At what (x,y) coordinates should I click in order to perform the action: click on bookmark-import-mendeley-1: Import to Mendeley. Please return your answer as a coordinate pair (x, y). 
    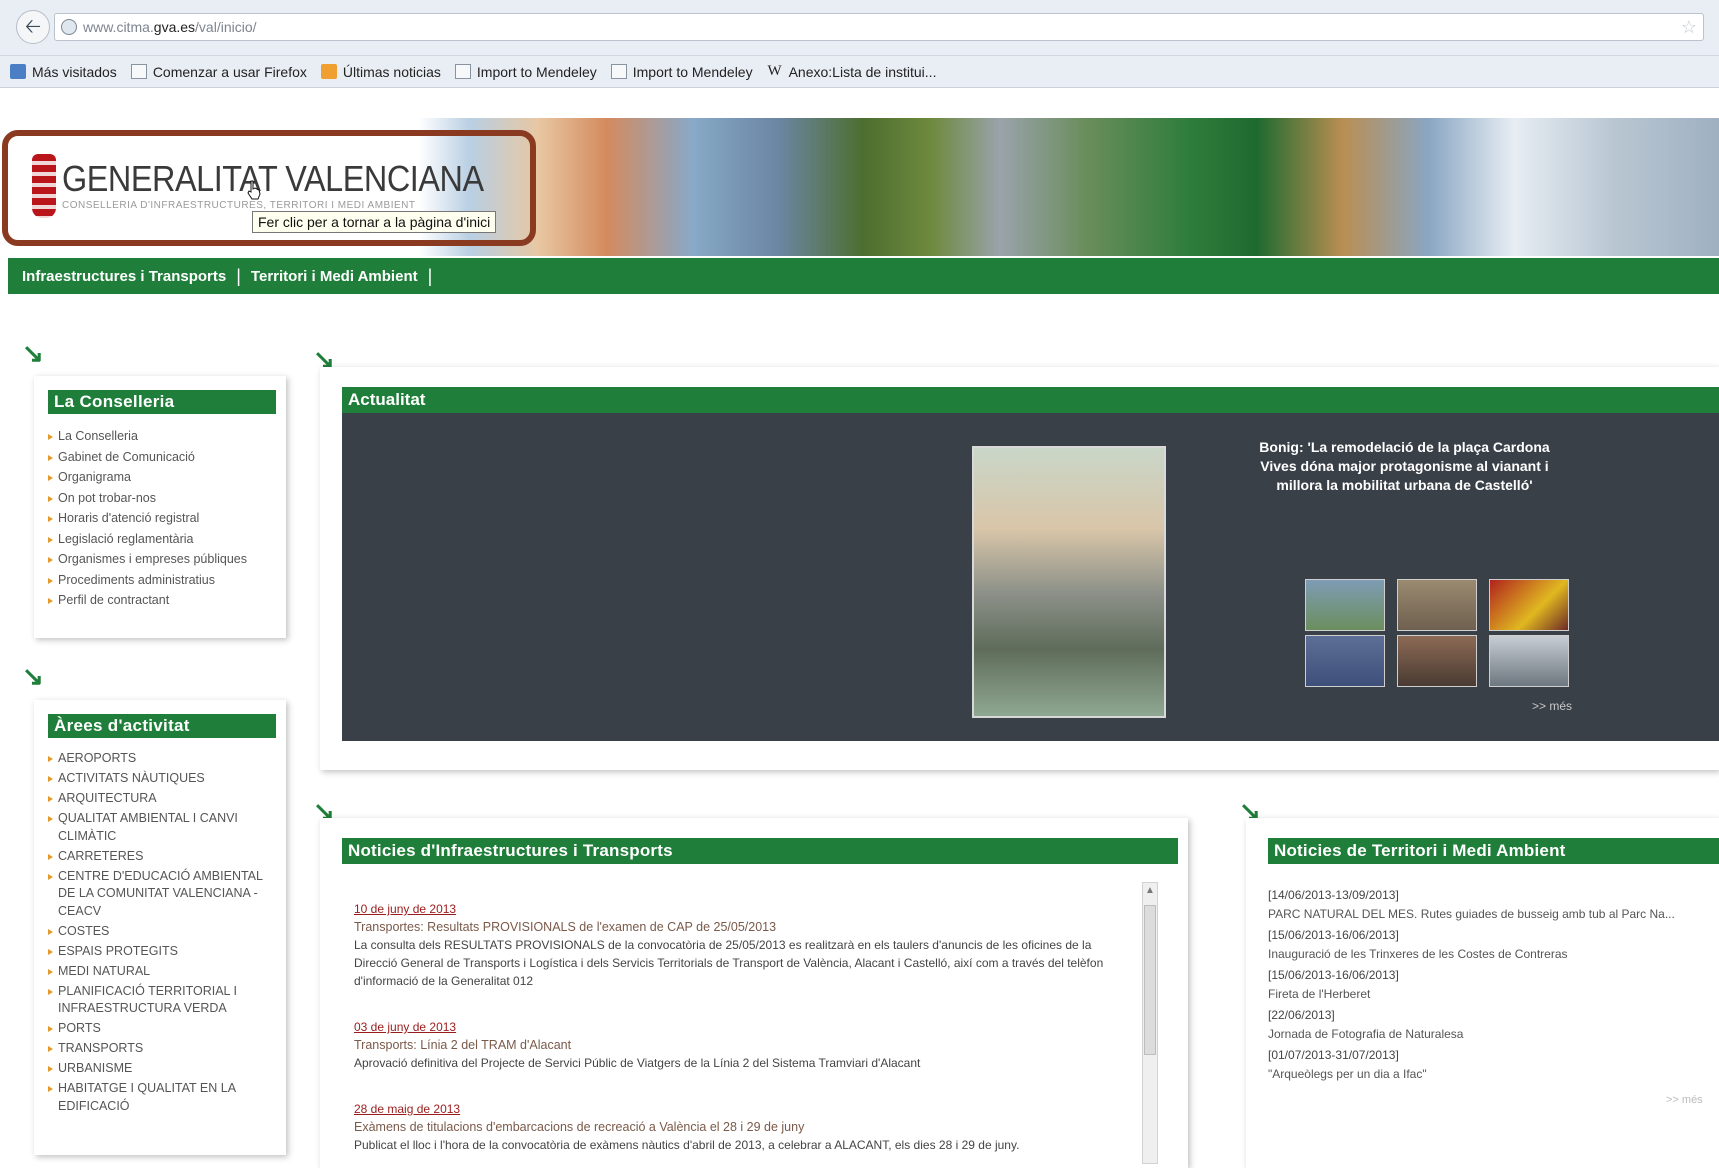
    Looking at the image, I should click on (525, 72).